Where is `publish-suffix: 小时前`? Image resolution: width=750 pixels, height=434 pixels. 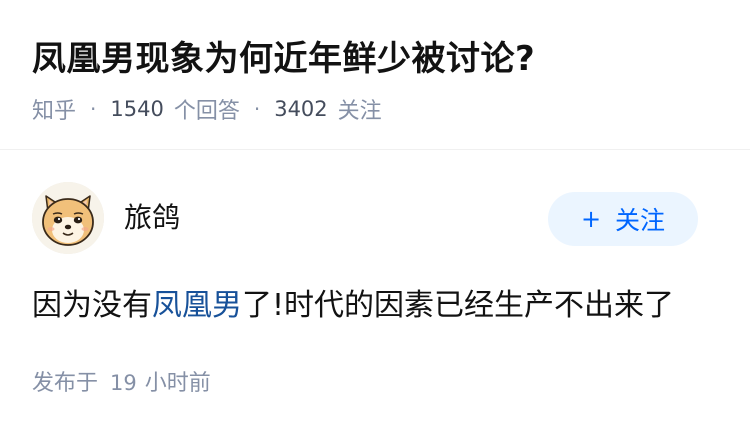
publish-suffix: 小时前 is located at coordinates (177, 383).